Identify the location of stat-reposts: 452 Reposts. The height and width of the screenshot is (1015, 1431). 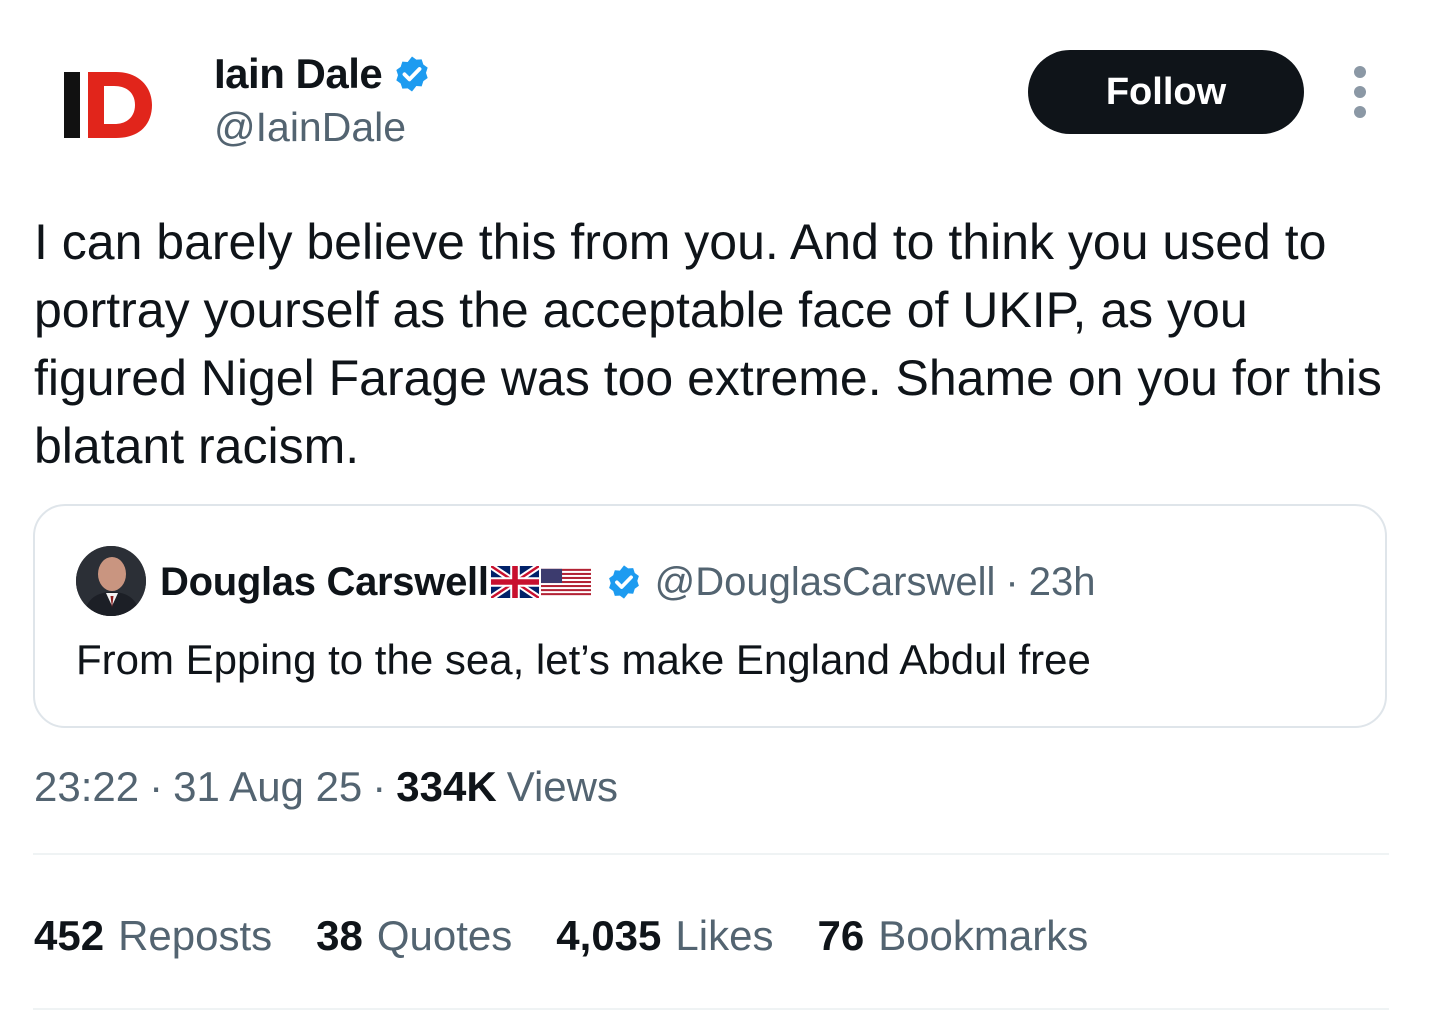
(153, 936).